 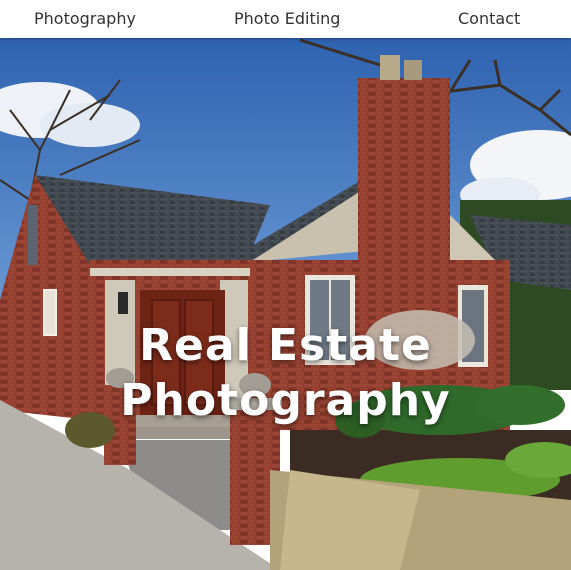 I want to click on roof-trim, so click(x=170, y=272).